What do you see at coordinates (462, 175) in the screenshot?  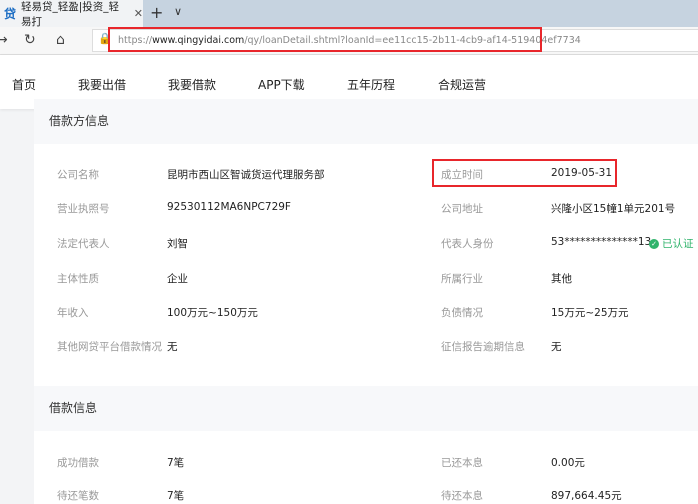 I see `field-label: 成立时间` at bounding box center [462, 175].